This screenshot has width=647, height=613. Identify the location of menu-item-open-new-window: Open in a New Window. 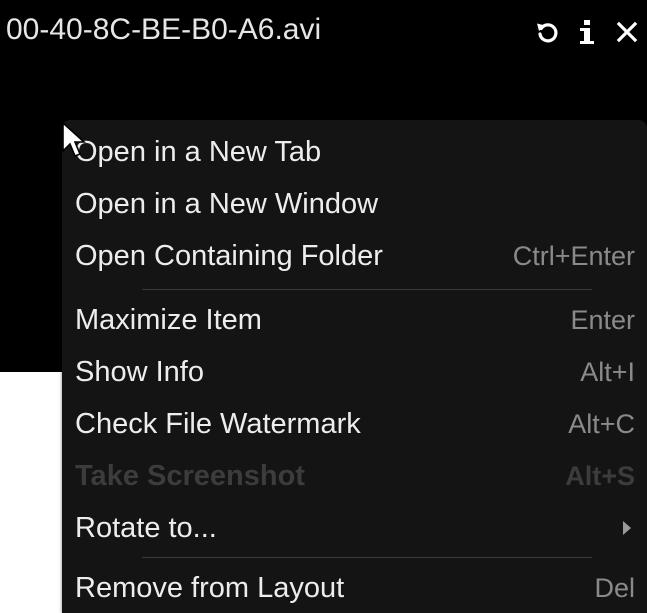
(354, 204).